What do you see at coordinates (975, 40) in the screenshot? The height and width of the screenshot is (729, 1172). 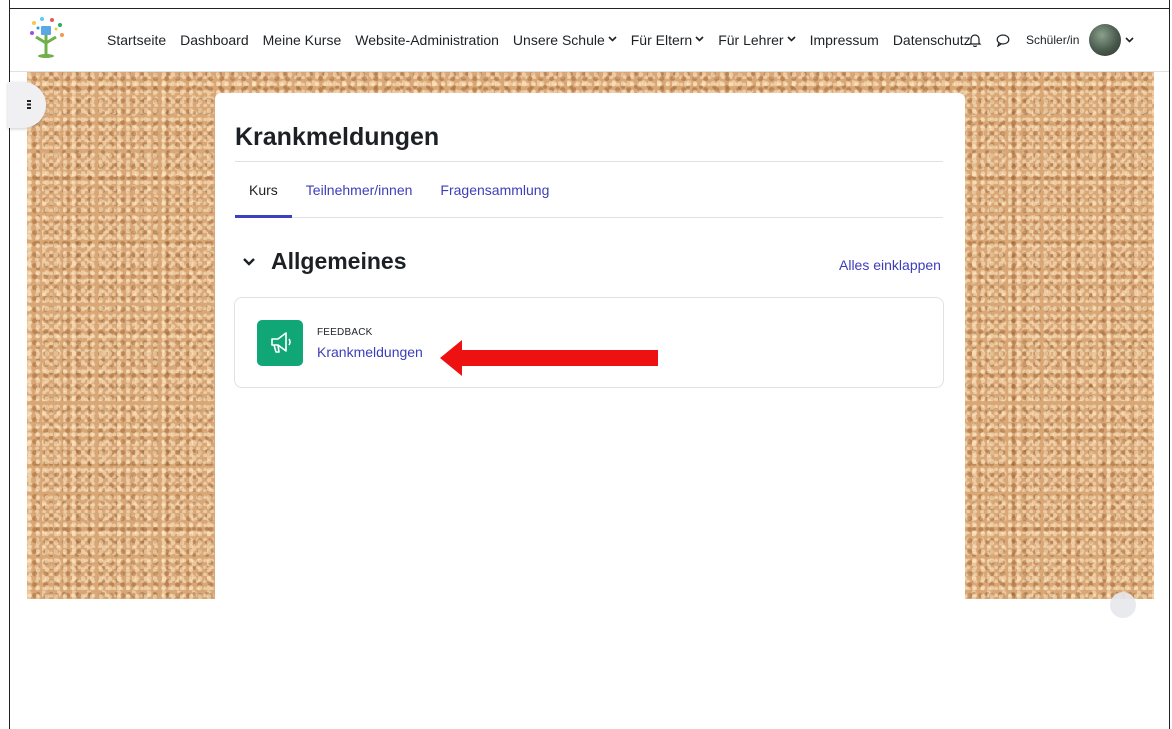 I see `bell-icon` at bounding box center [975, 40].